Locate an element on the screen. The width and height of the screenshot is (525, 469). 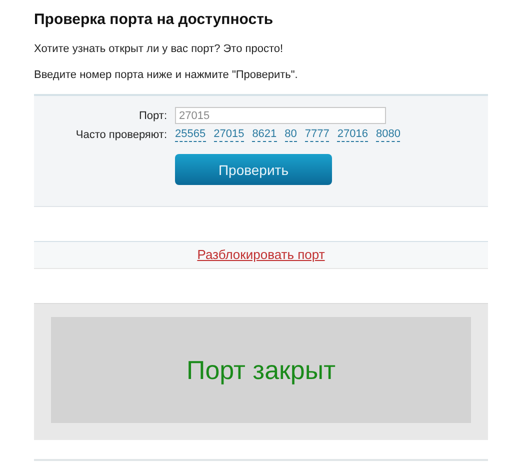
port-link: 27016 is located at coordinates (352, 135).